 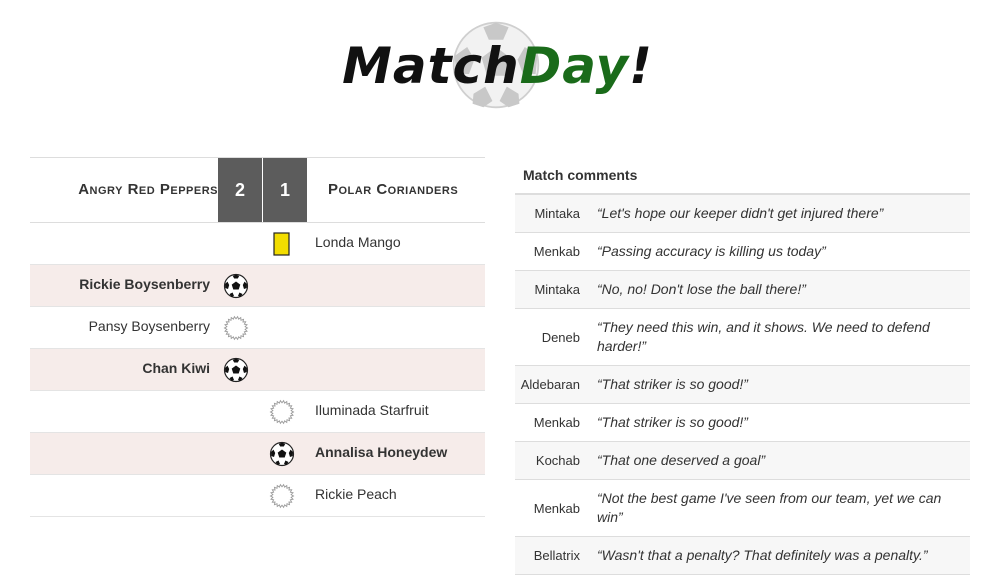 What do you see at coordinates (641, 66) in the screenshot?
I see `logo-exclamation: !` at bounding box center [641, 66].